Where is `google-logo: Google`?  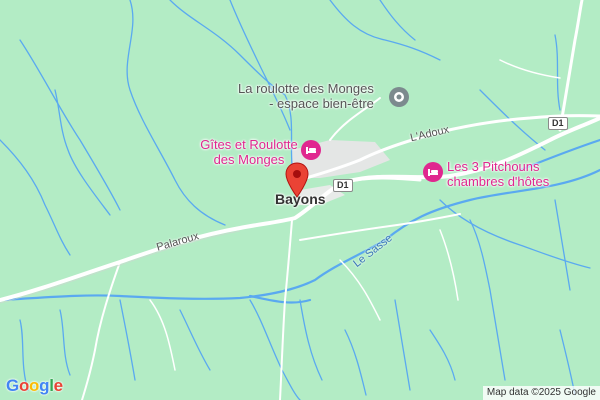
google-logo: Google is located at coordinates (34, 386).